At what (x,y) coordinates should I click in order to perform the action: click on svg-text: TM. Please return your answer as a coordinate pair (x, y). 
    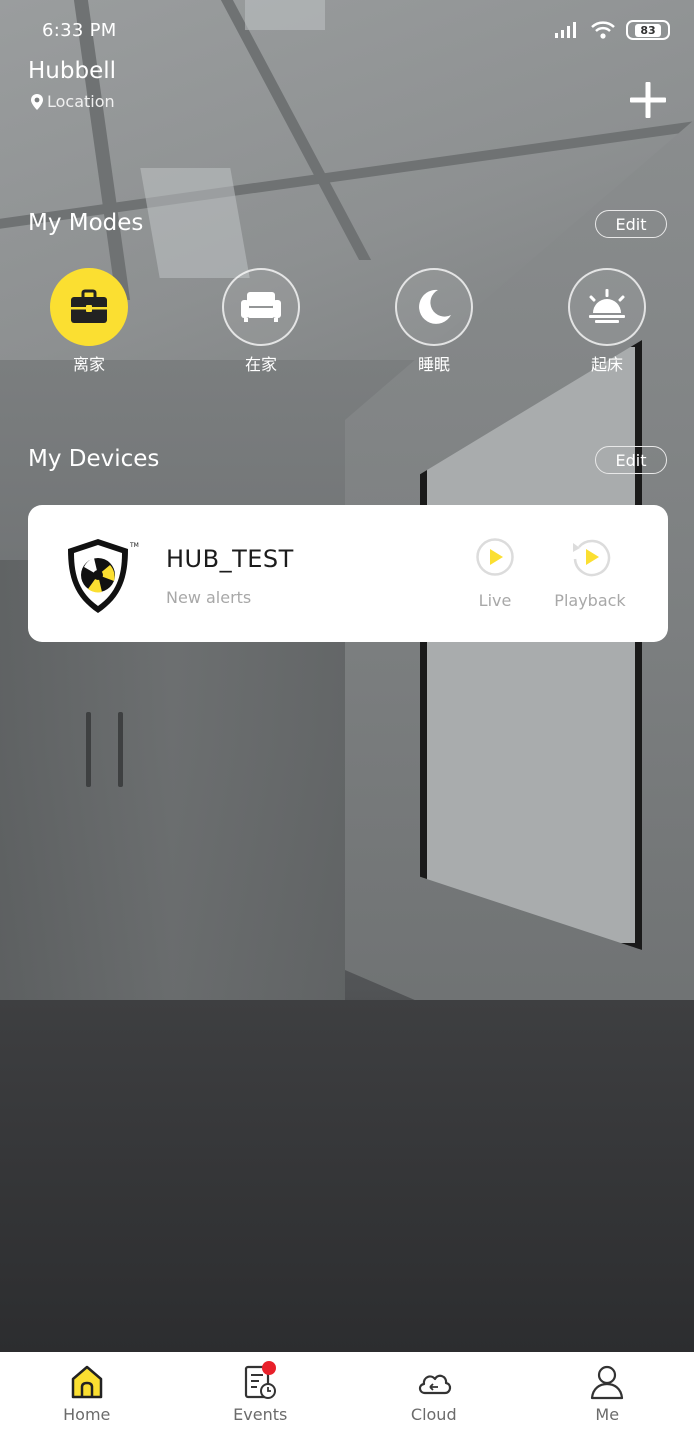
    Looking at the image, I should click on (134, 545).